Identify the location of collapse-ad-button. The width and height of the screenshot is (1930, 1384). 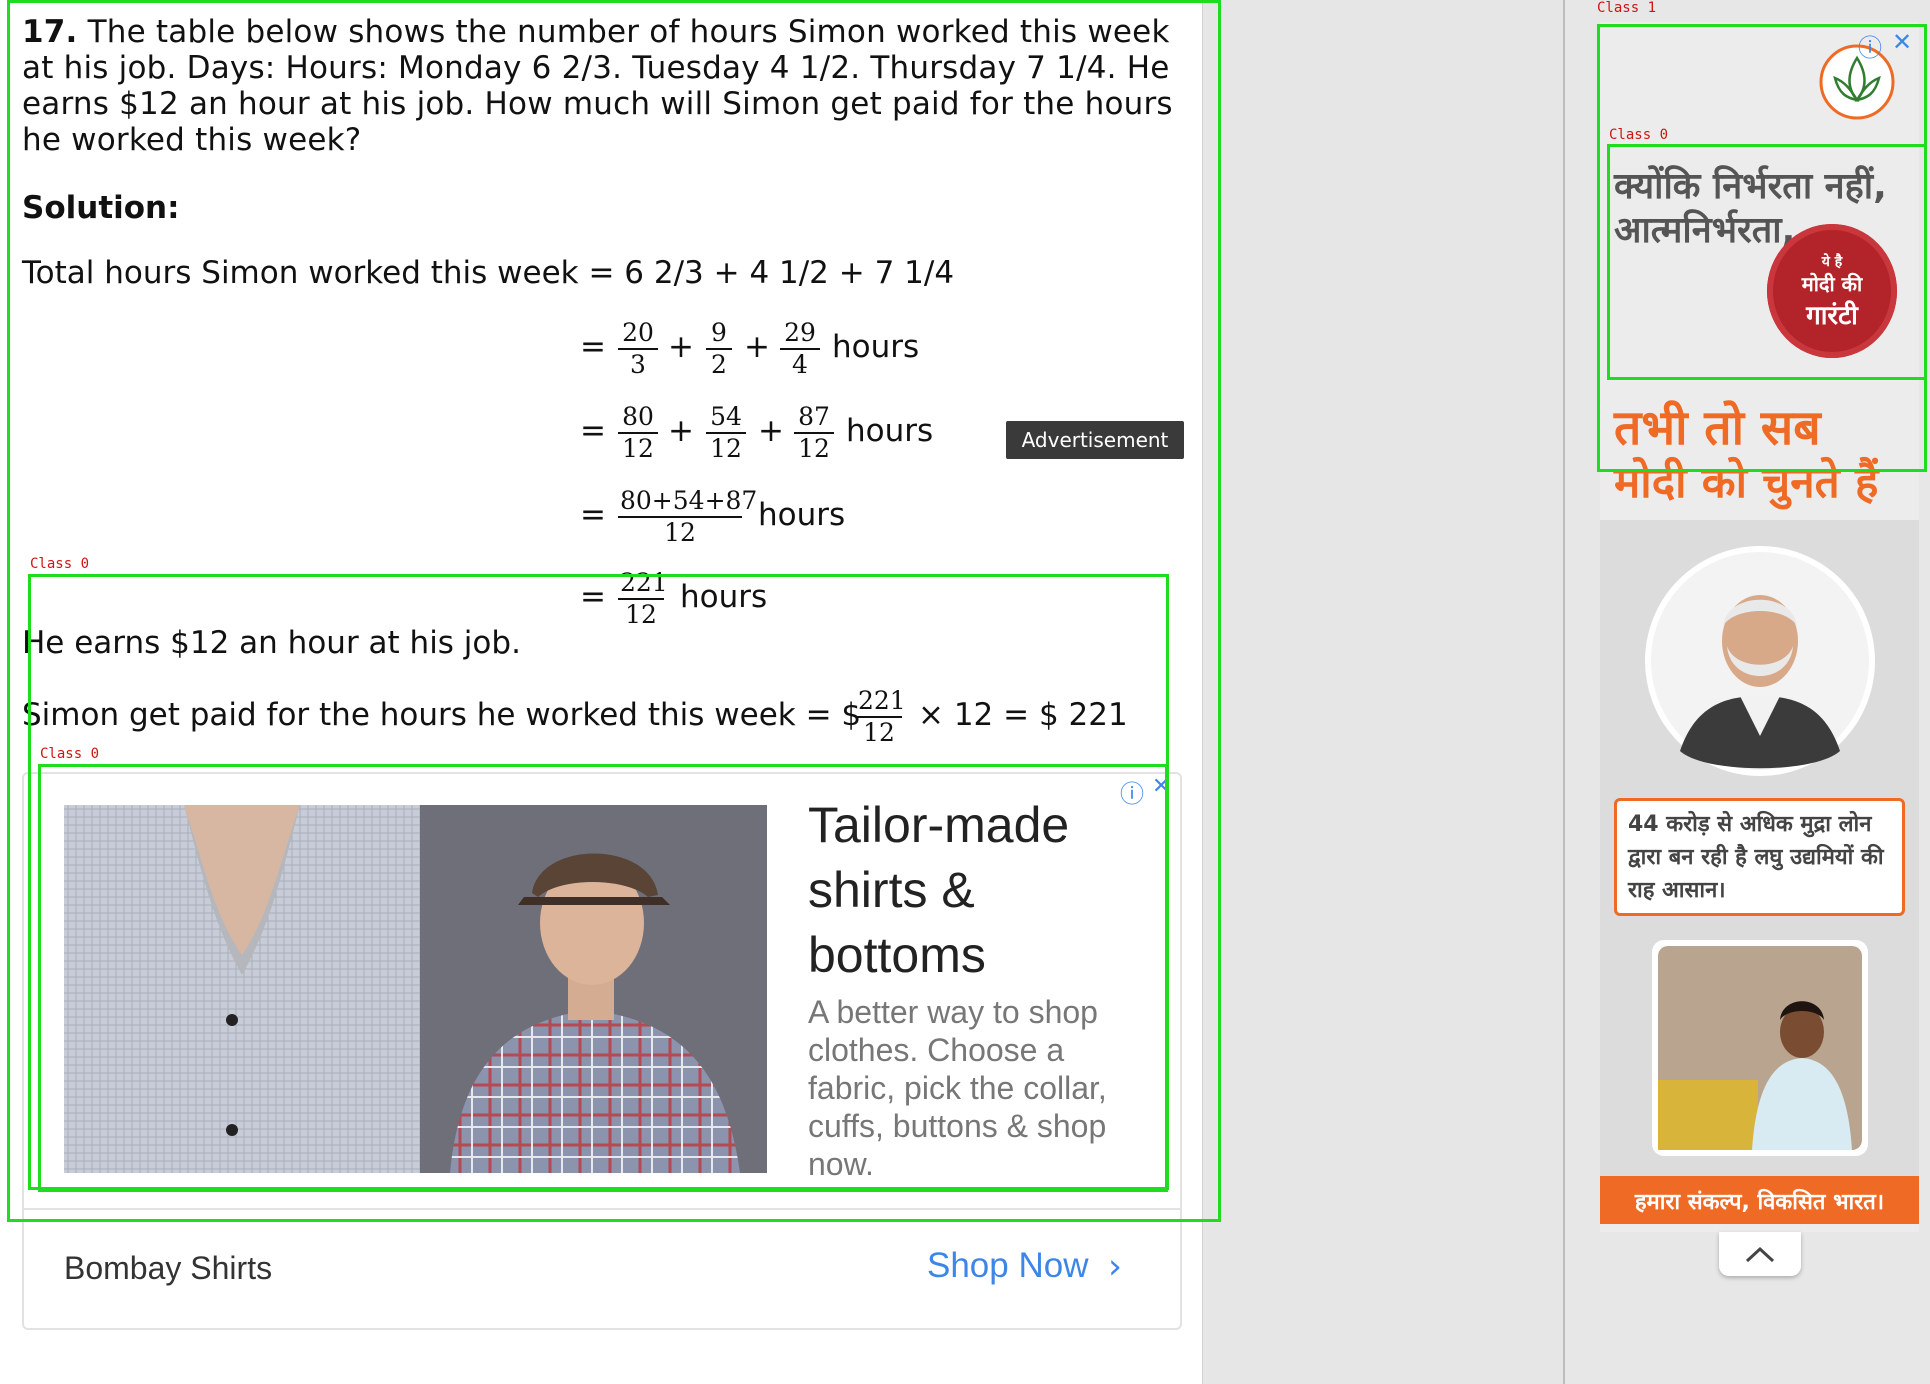
(1760, 1254).